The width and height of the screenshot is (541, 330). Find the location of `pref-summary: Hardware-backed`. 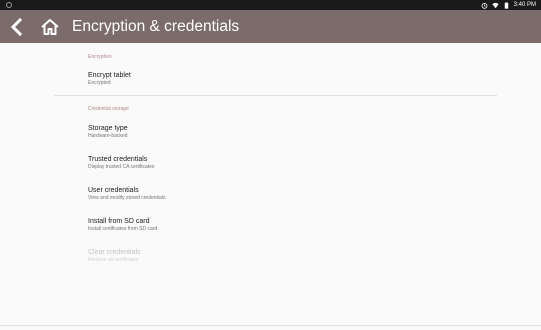

pref-summary: Hardware-backed is located at coordinates (108, 136).